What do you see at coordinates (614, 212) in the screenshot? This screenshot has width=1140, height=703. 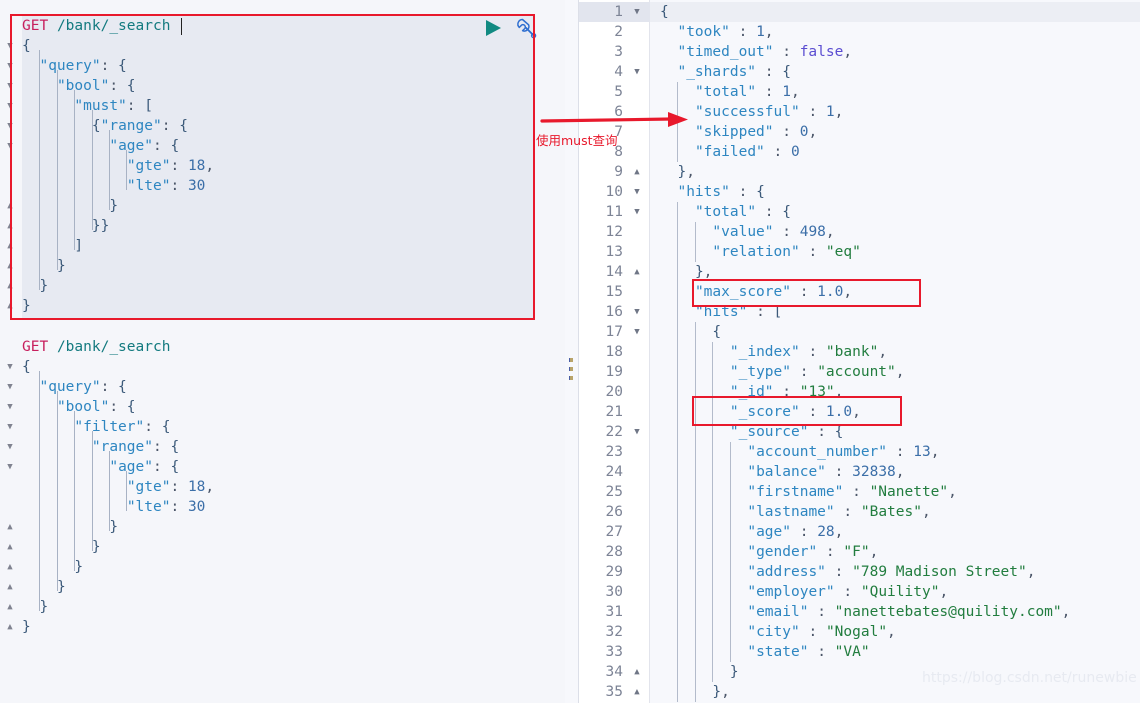 I see `response-line-number: 11` at bounding box center [614, 212].